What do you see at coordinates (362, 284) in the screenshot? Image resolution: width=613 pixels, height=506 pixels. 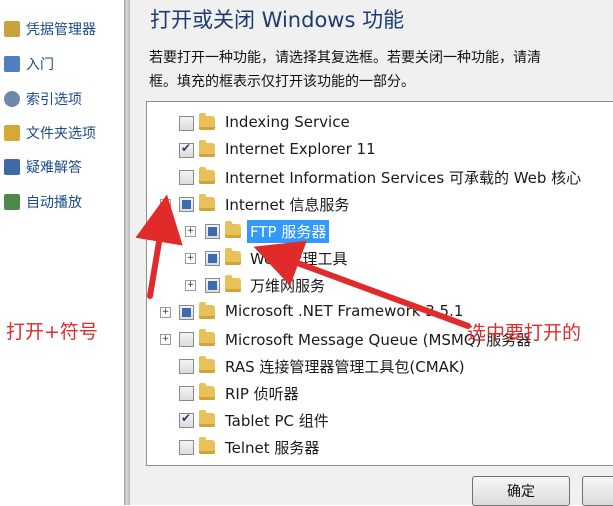 I see `annotation-arrow-right` at bounding box center [362, 284].